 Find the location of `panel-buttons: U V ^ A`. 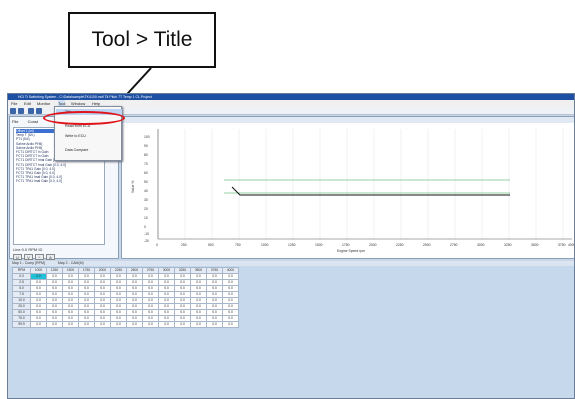

panel-buttons: U V ^ A is located at coordinates (35, 257).